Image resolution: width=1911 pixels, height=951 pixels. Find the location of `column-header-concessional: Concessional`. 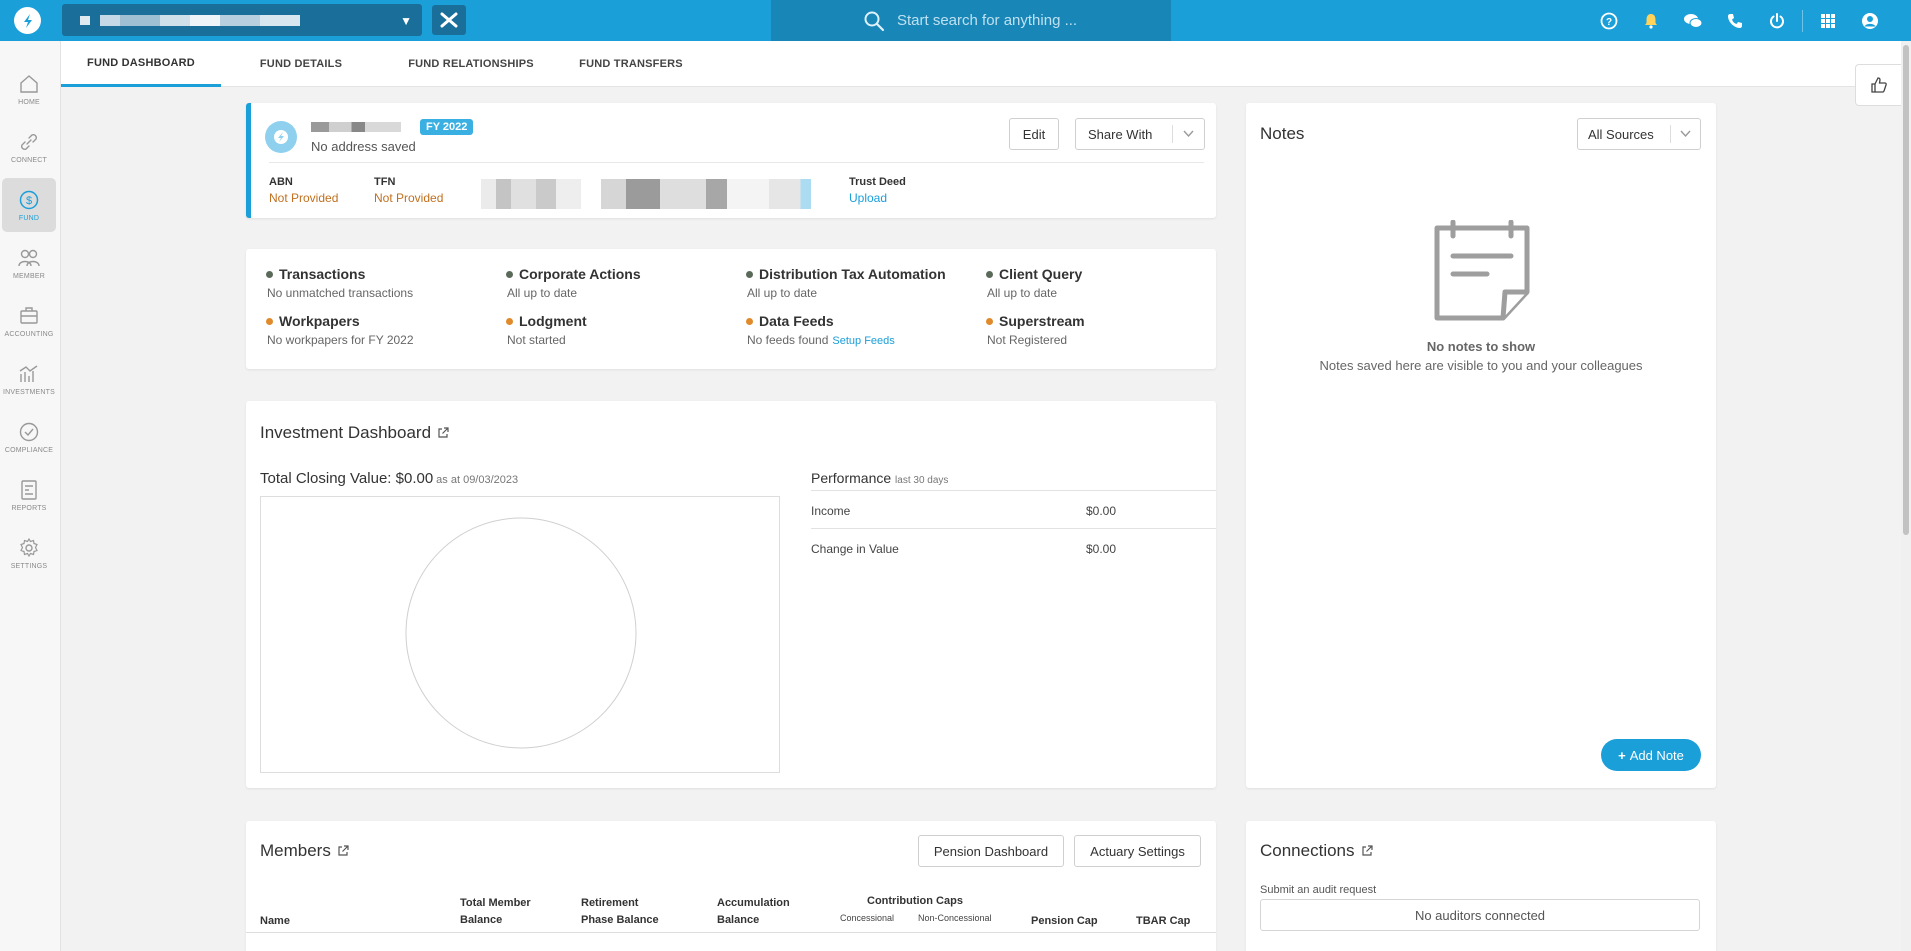

column-header-concessional: Concessional is located at coordinates (867, 918).